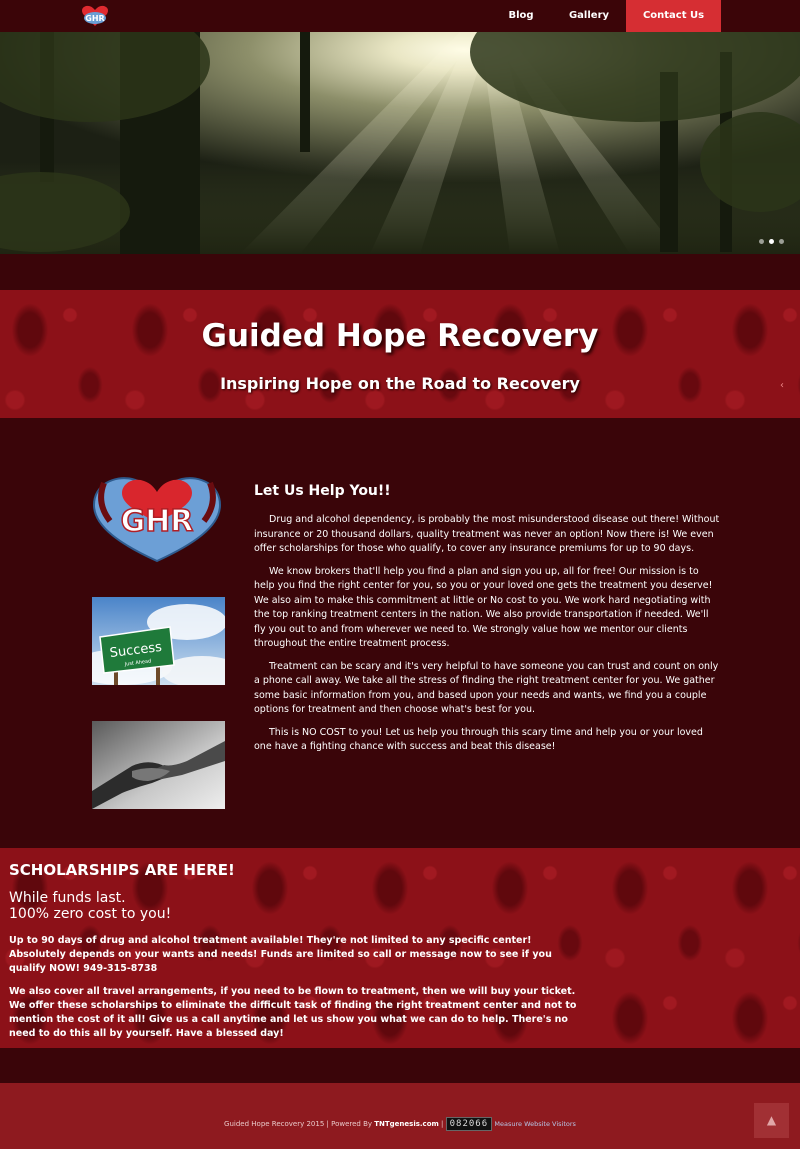 The width and height of the screenshot is (800, 1149). What do you see at coordinates (158, 641) in the screenshot?
I see `success-sign-image: Success Just Ahead` at bounding box center [158, 641].